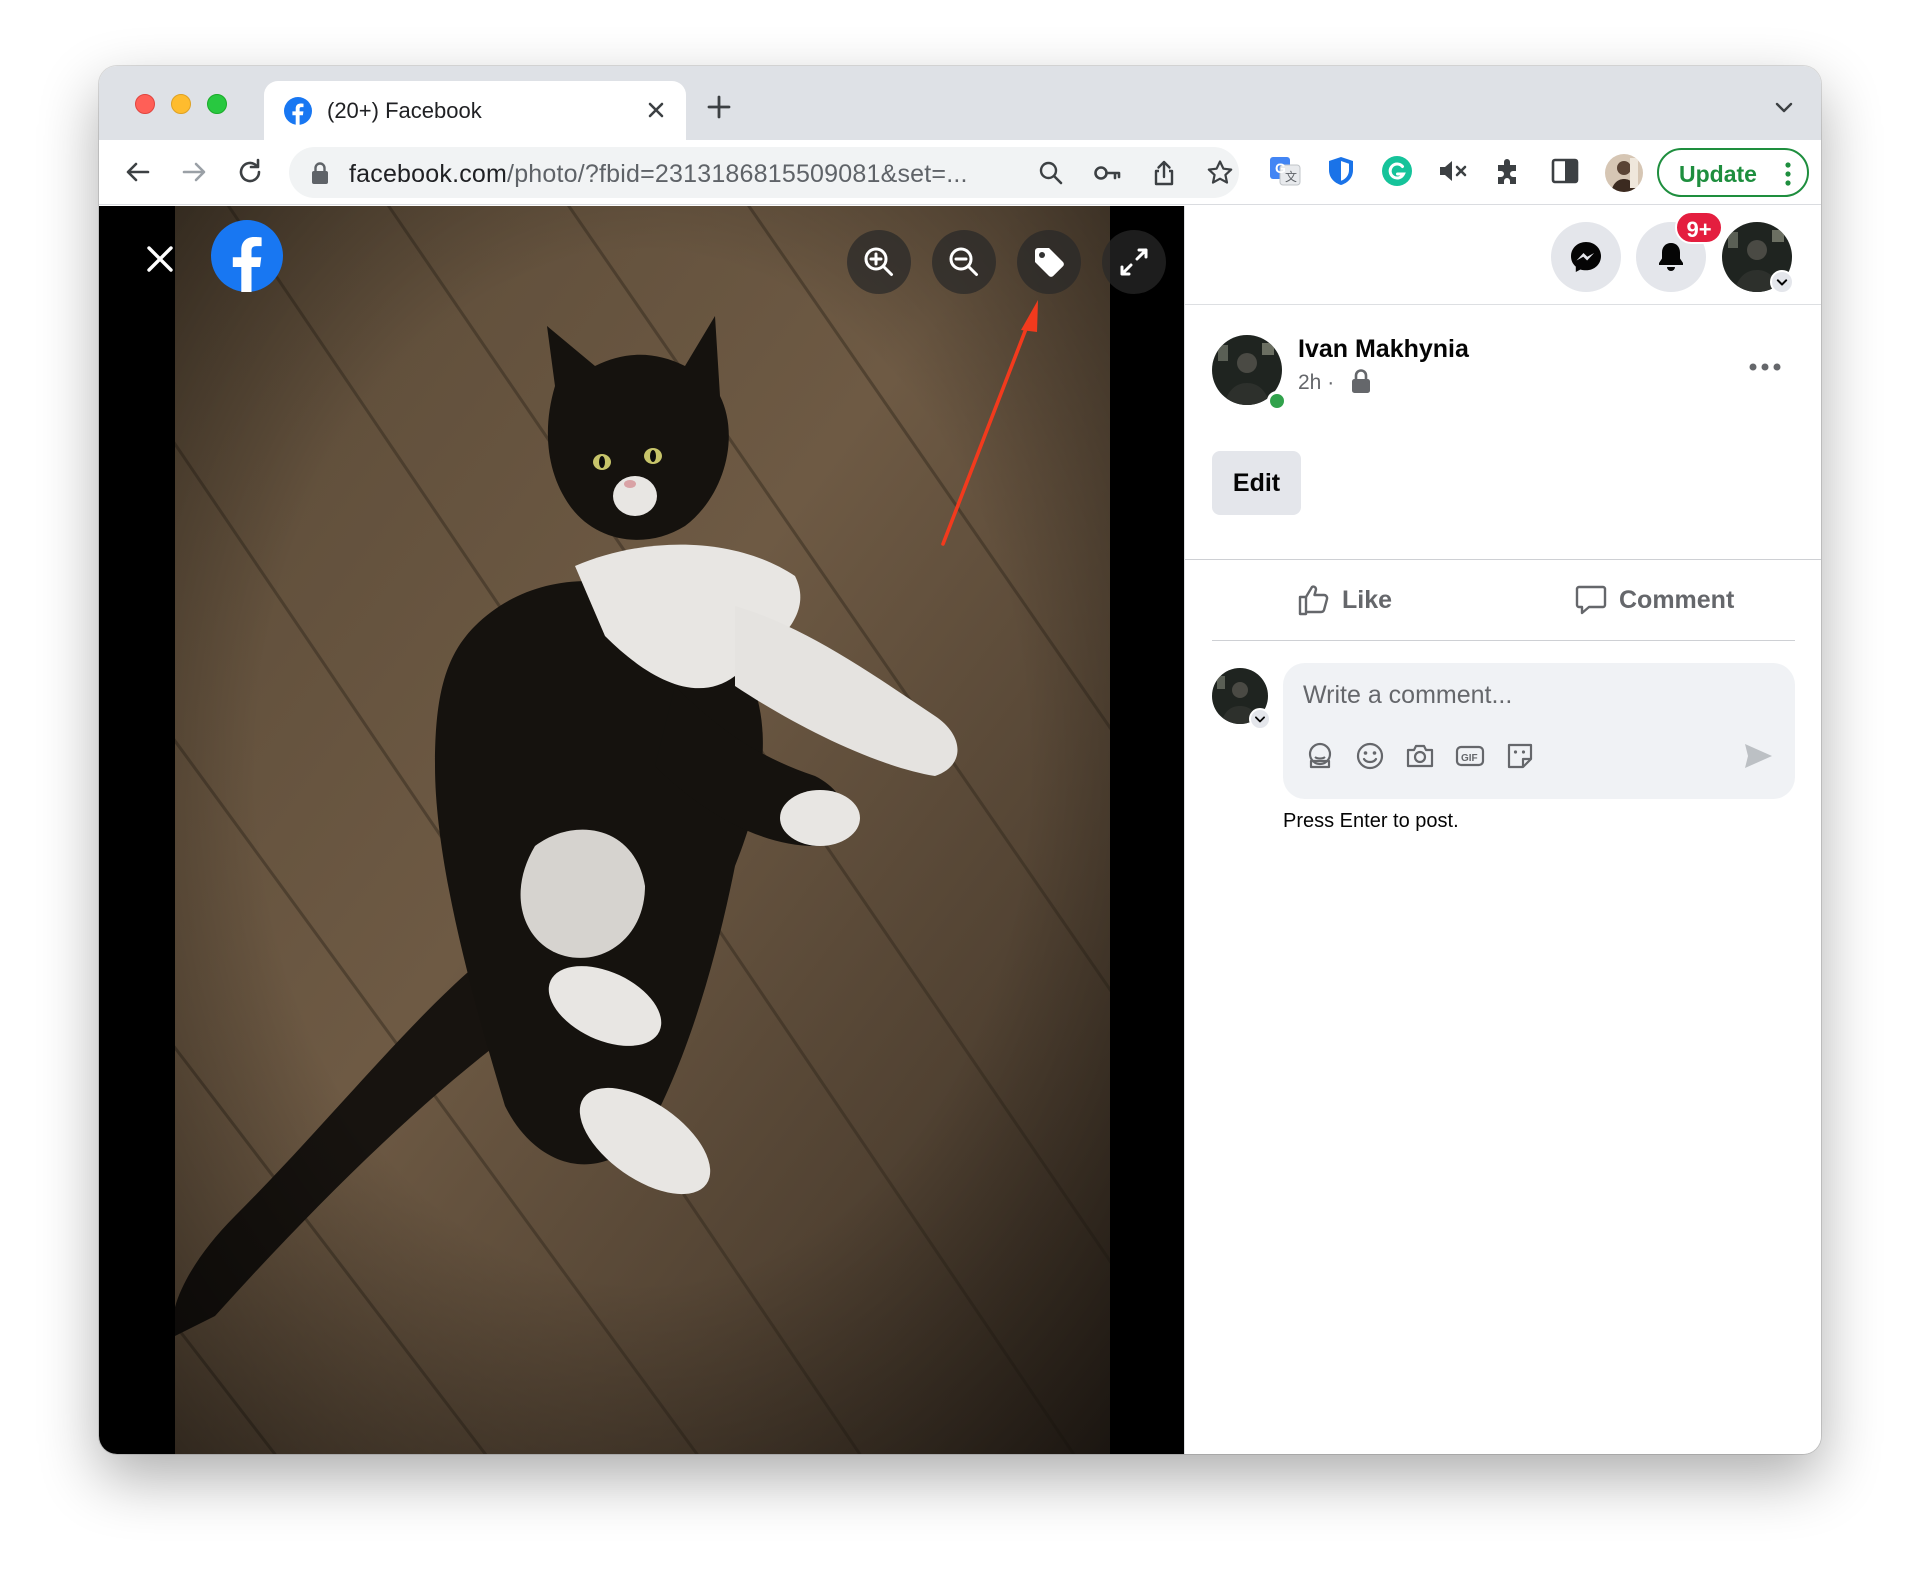 The image size is (1920, 1584). I want to click on facebook-favicon-icon, so click(298, 111).